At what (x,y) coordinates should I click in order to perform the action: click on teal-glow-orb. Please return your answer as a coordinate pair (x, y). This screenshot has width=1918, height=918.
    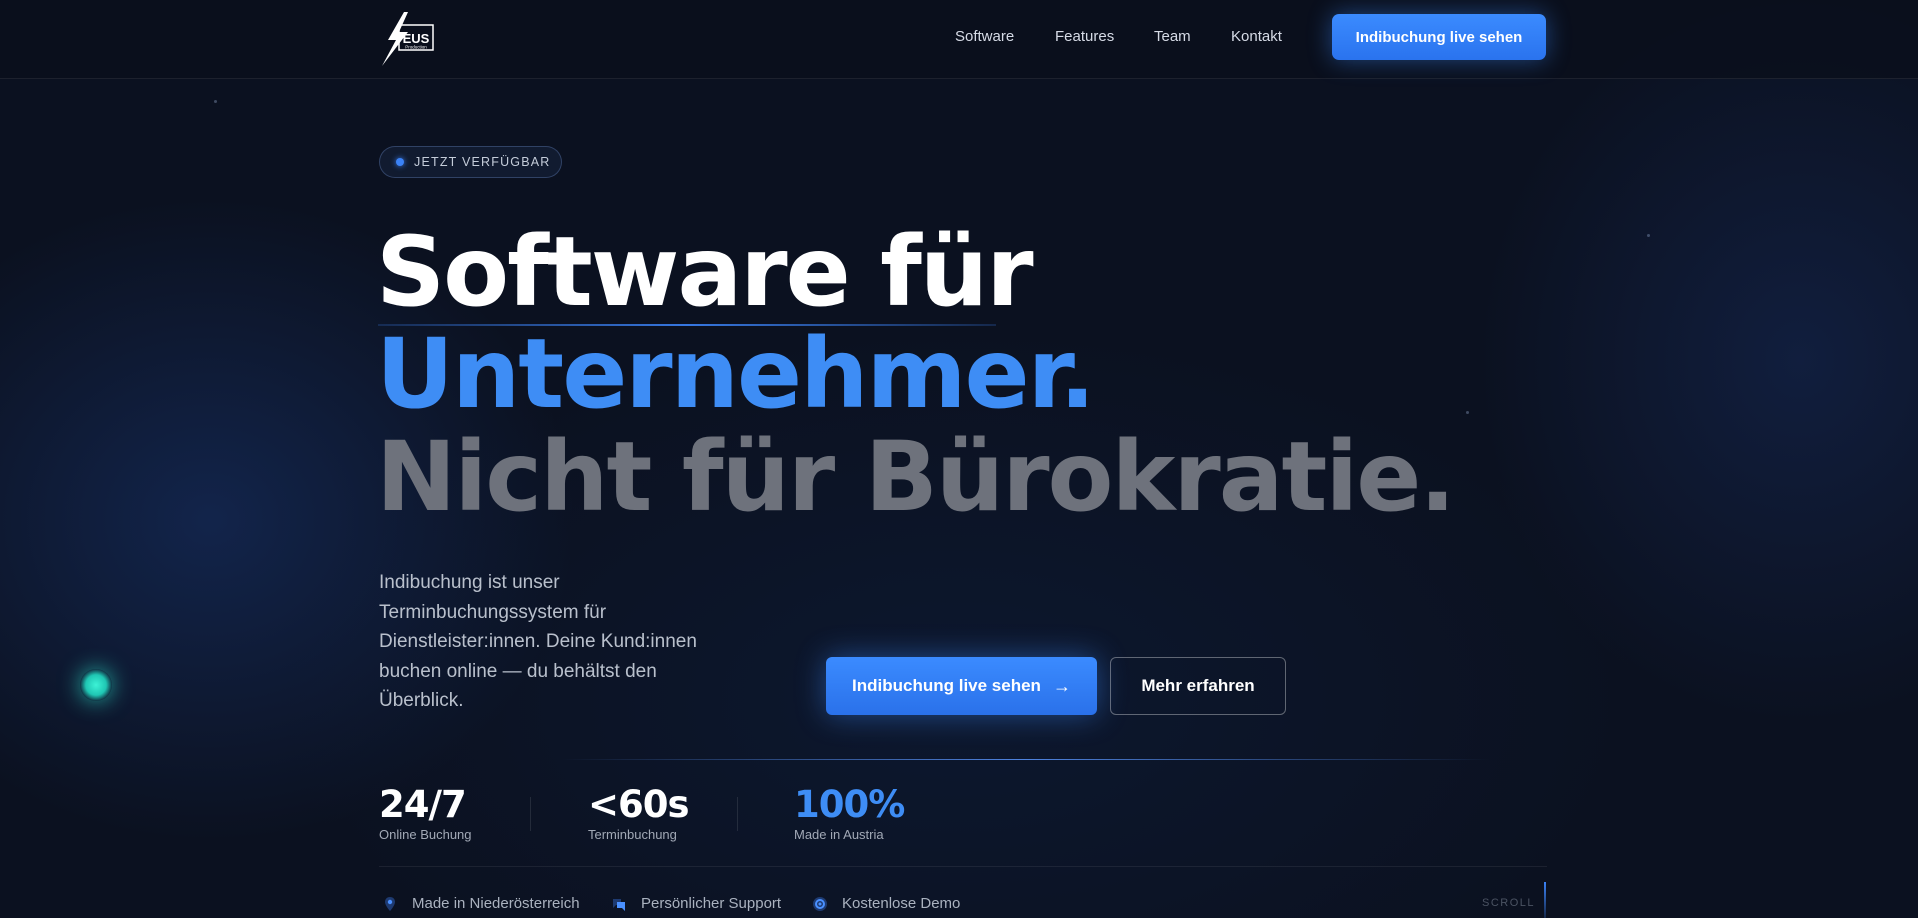
    Looking at the image, I should click on (96, 685).